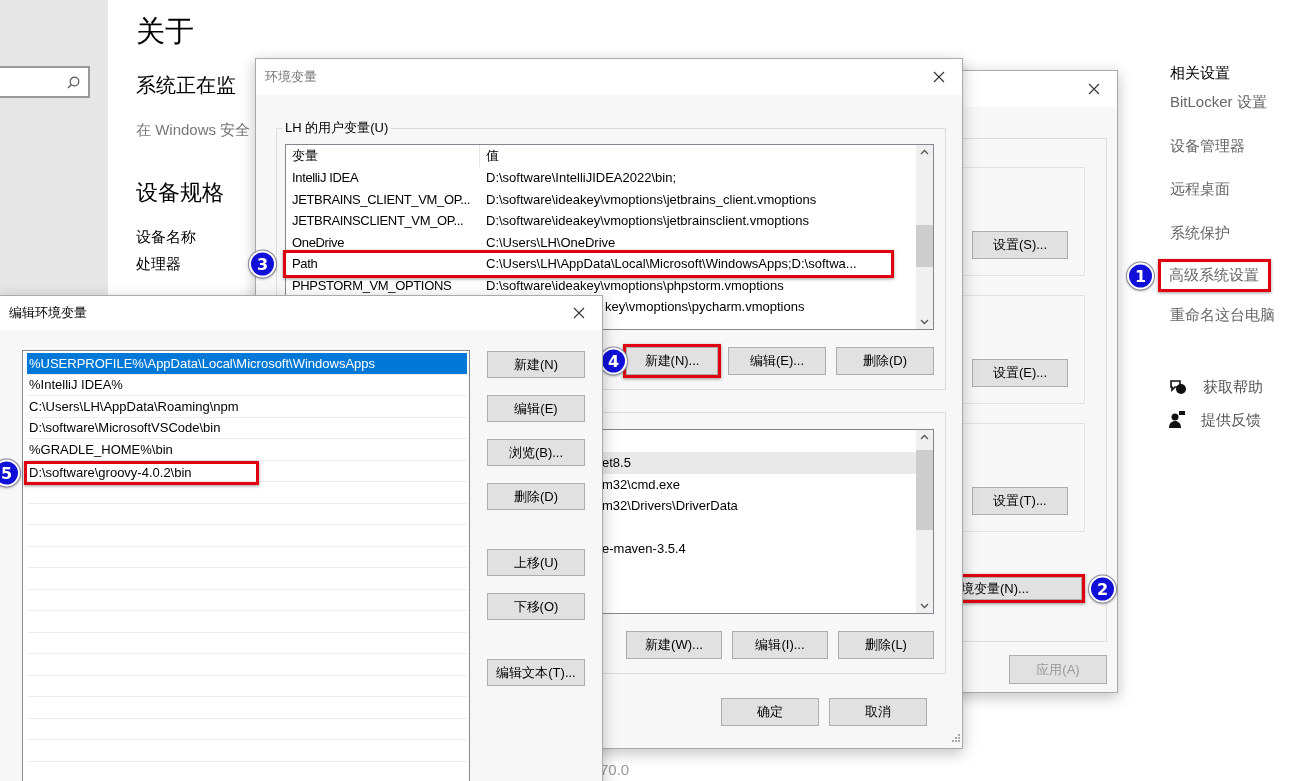 Image resolution: width=1293 pixels, height=781 pixels. Describe the element at coordinates (193, 130) in the screenshot. I see `security-text: 在 Windows 安全` at that location.